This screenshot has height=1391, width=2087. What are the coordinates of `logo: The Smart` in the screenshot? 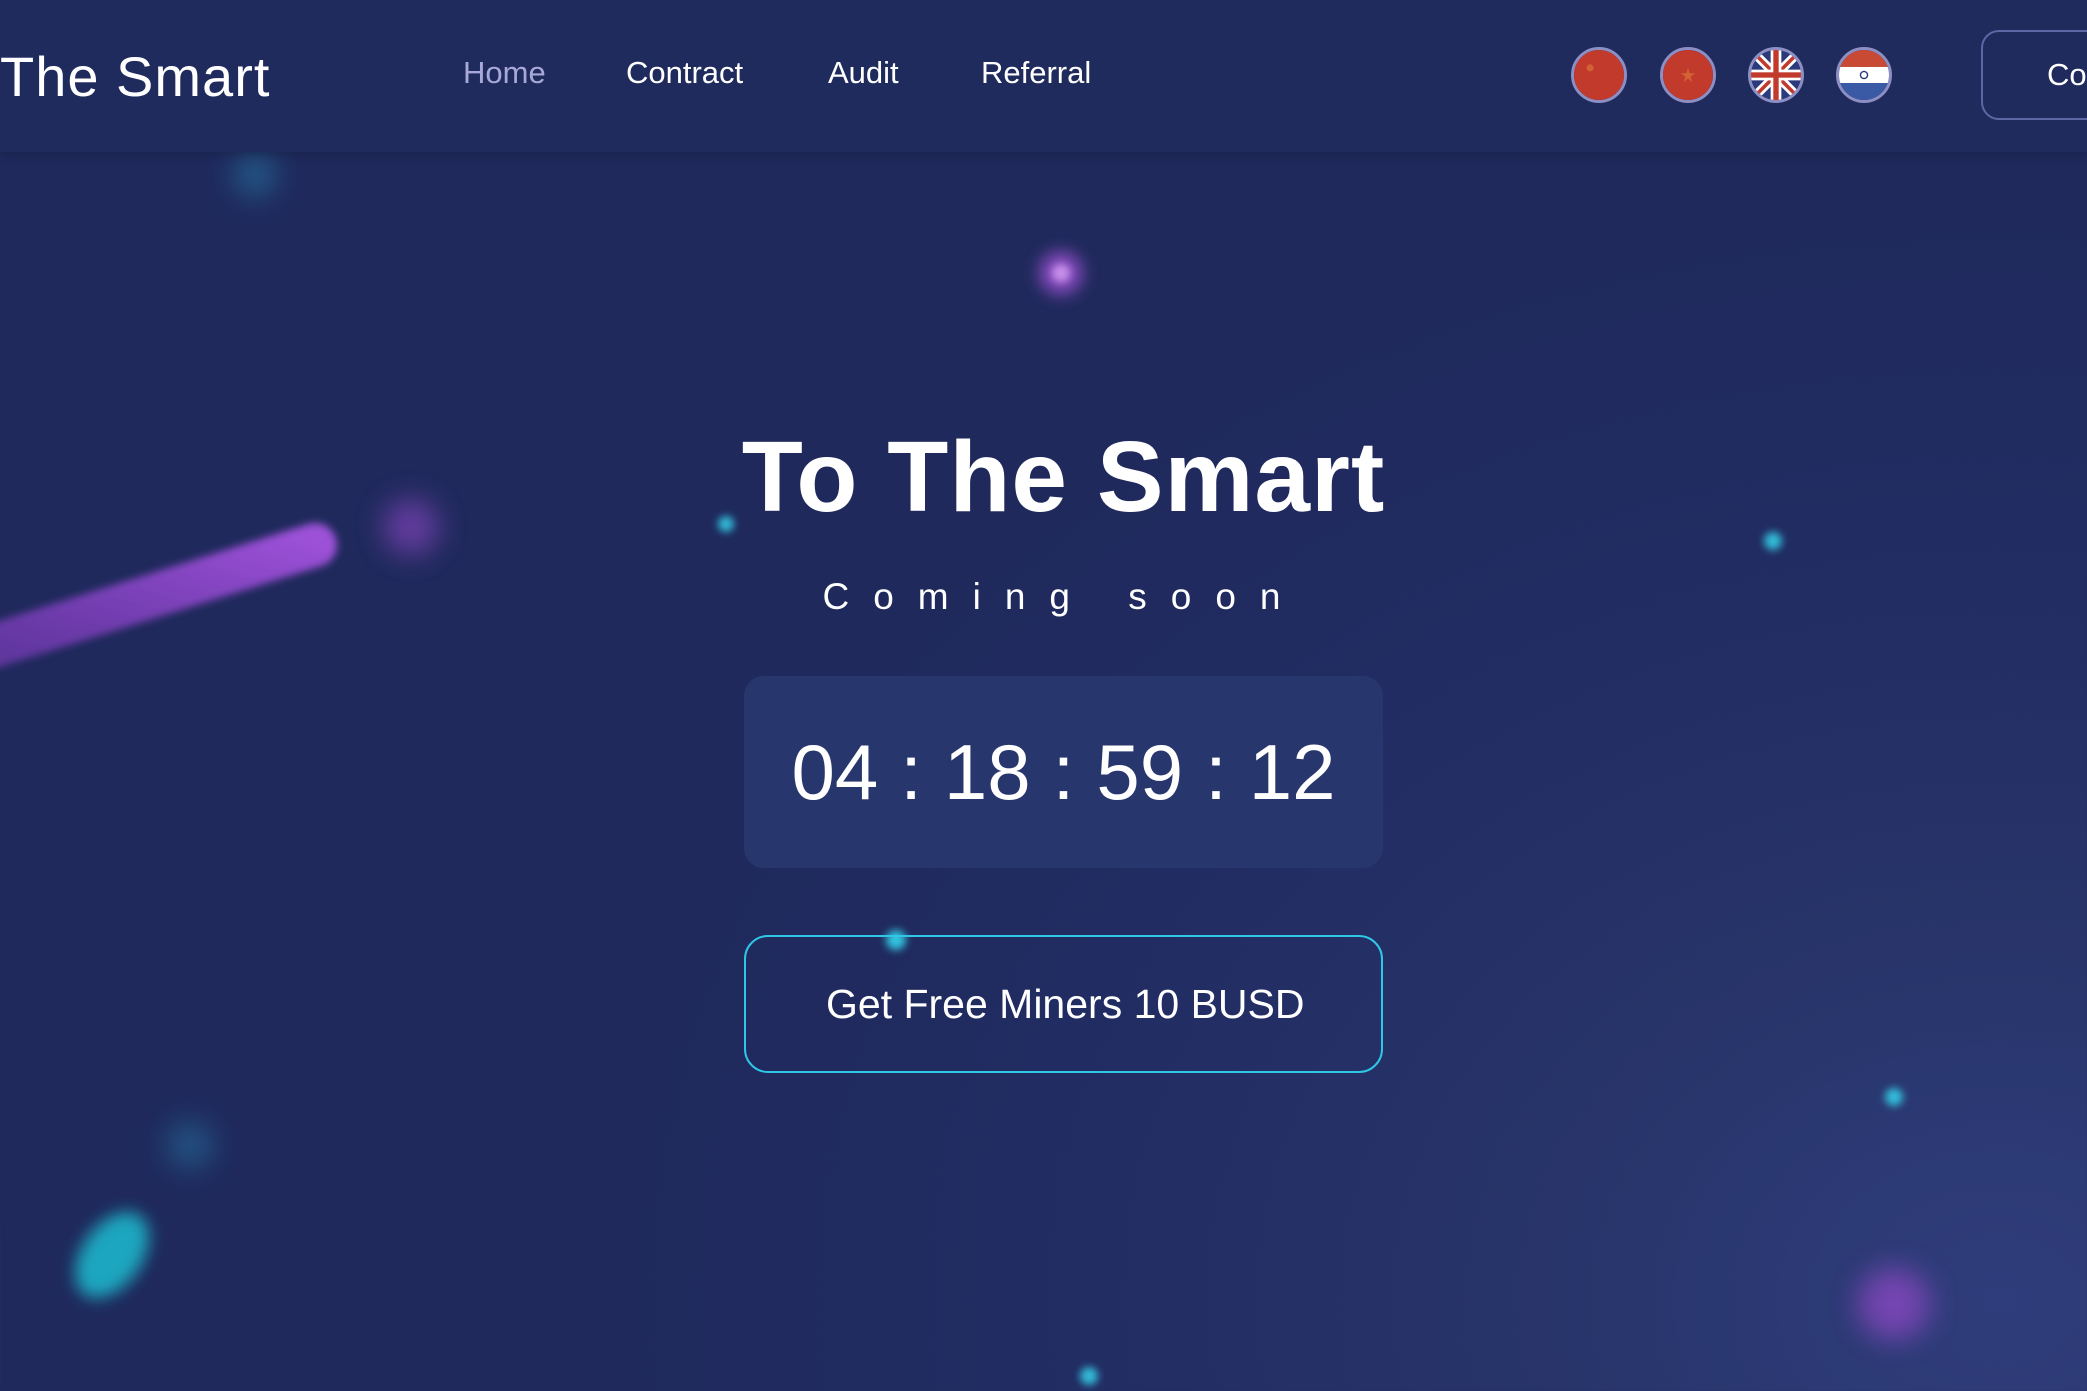 It's located at (135, 76).